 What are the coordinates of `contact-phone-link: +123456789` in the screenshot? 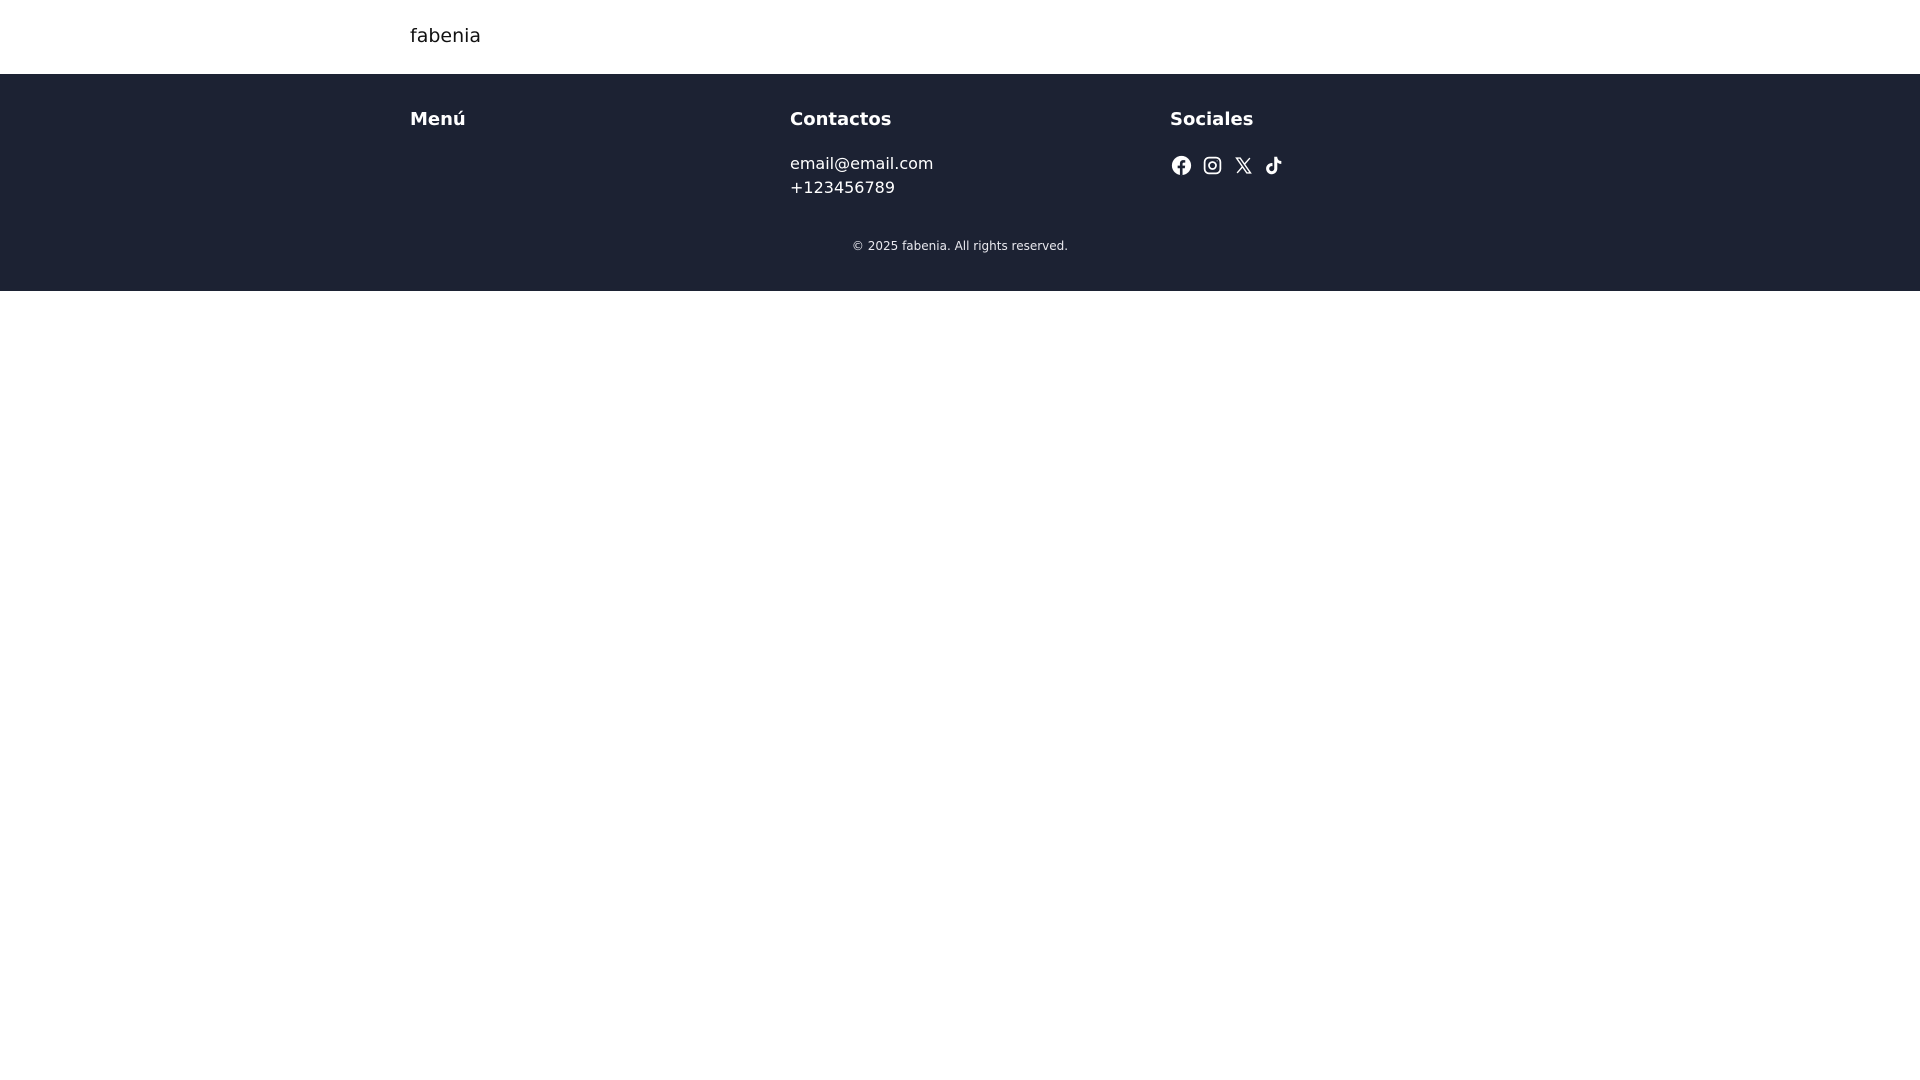 It's located at (842, 188).